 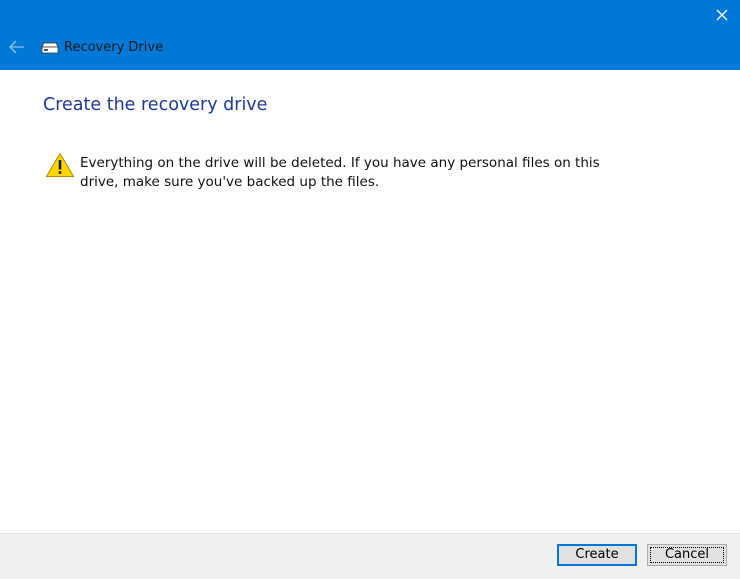 I want to click on back-button, so click(x=17, y=47).